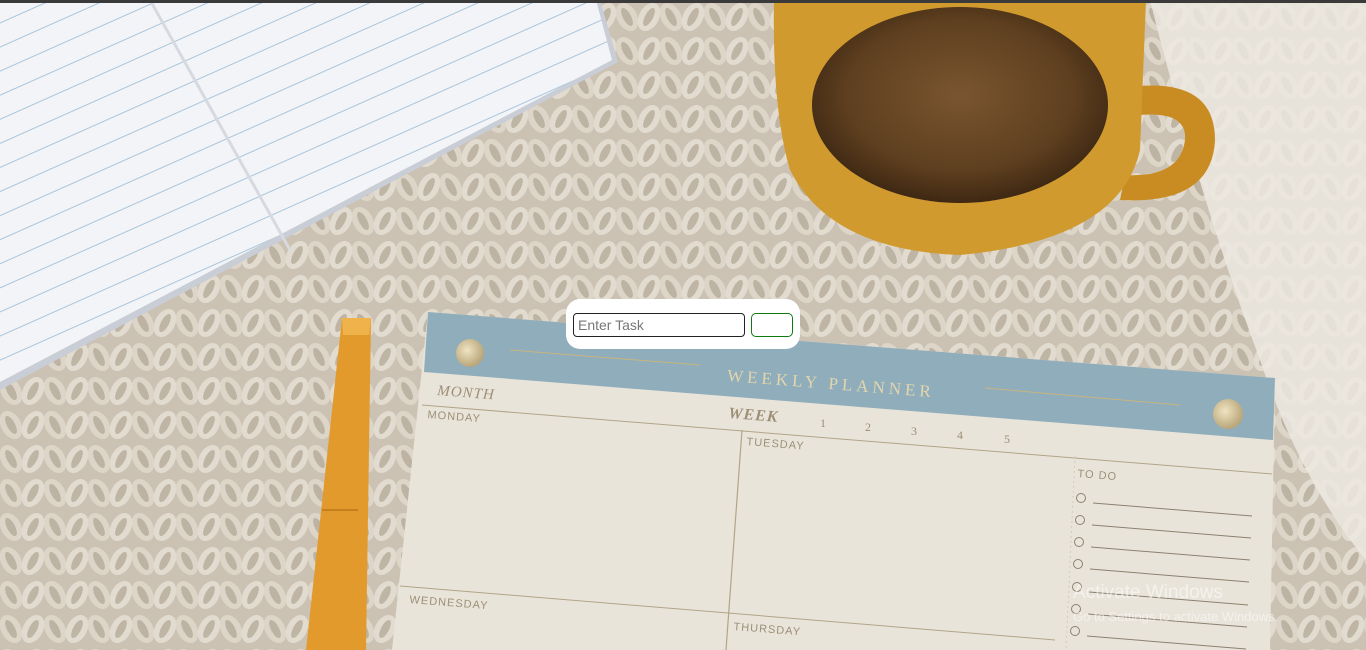  I want to click on task-input, so click(659, 325).